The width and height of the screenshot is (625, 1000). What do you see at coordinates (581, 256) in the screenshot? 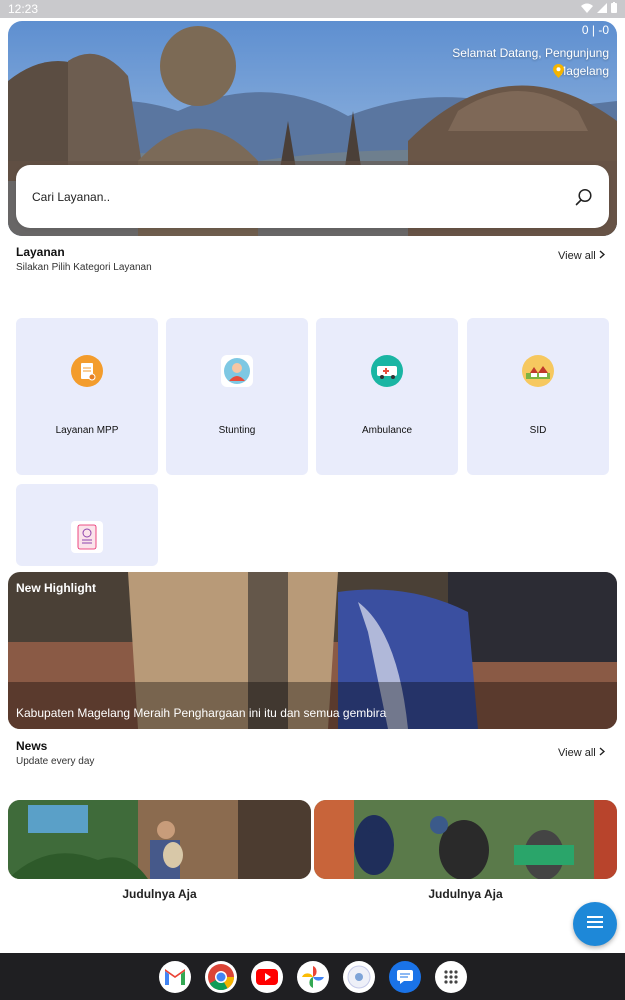
I see `services-view-all-link: View all` at bounding box center [581, 256].